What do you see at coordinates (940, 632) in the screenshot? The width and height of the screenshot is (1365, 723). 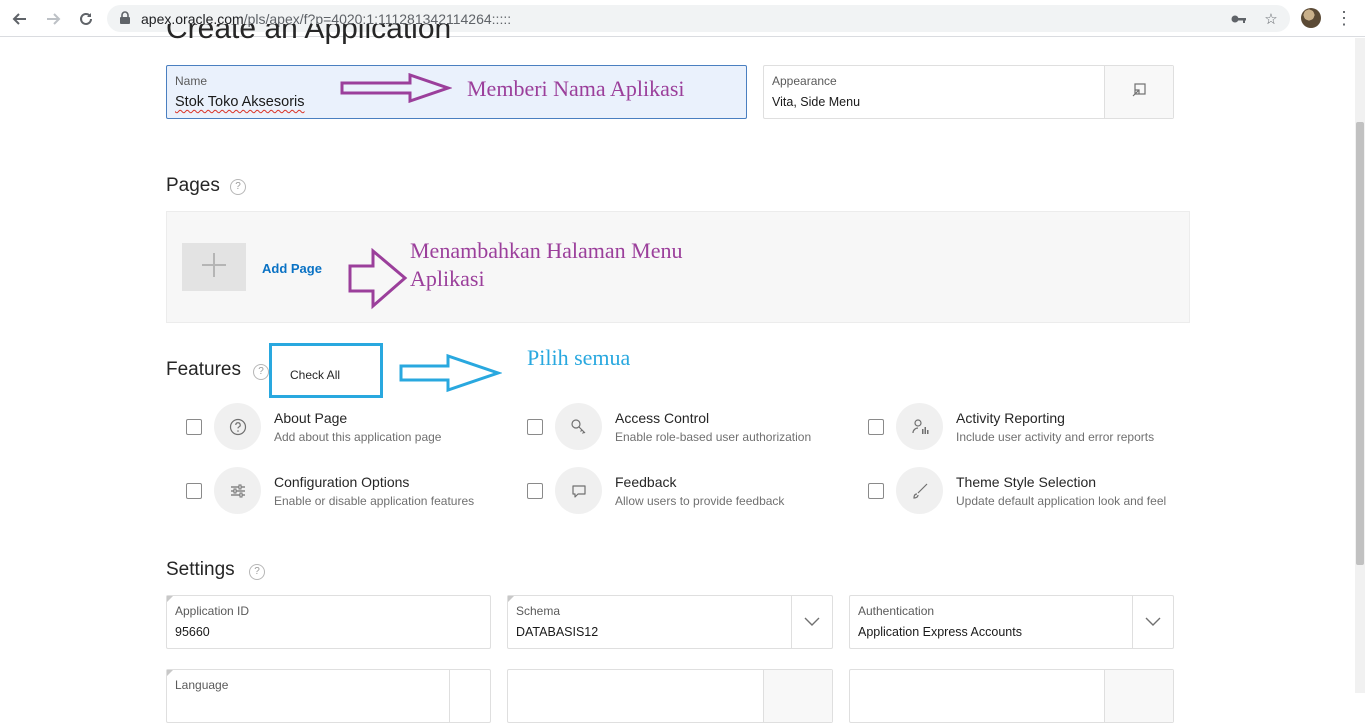 I see `authentication-value: Application Express Accounts` at bounding box center [940, 632].